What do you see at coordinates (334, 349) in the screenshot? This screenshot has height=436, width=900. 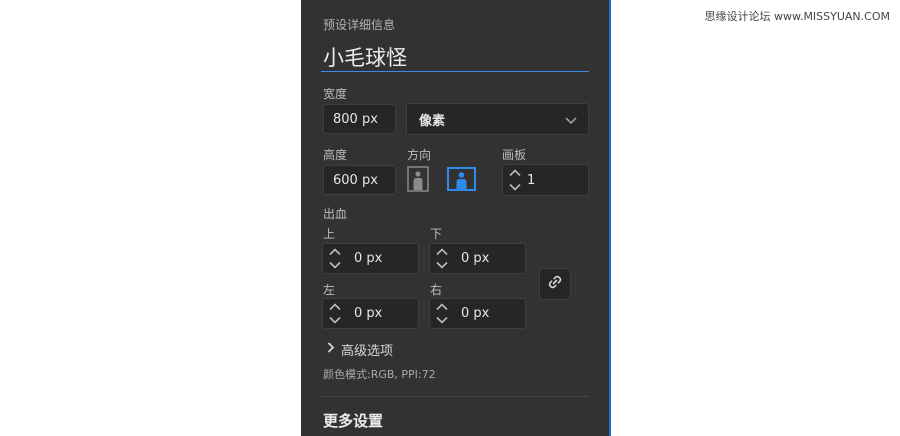 I see `chevron-right-icon` at bounding box center [334, 349].